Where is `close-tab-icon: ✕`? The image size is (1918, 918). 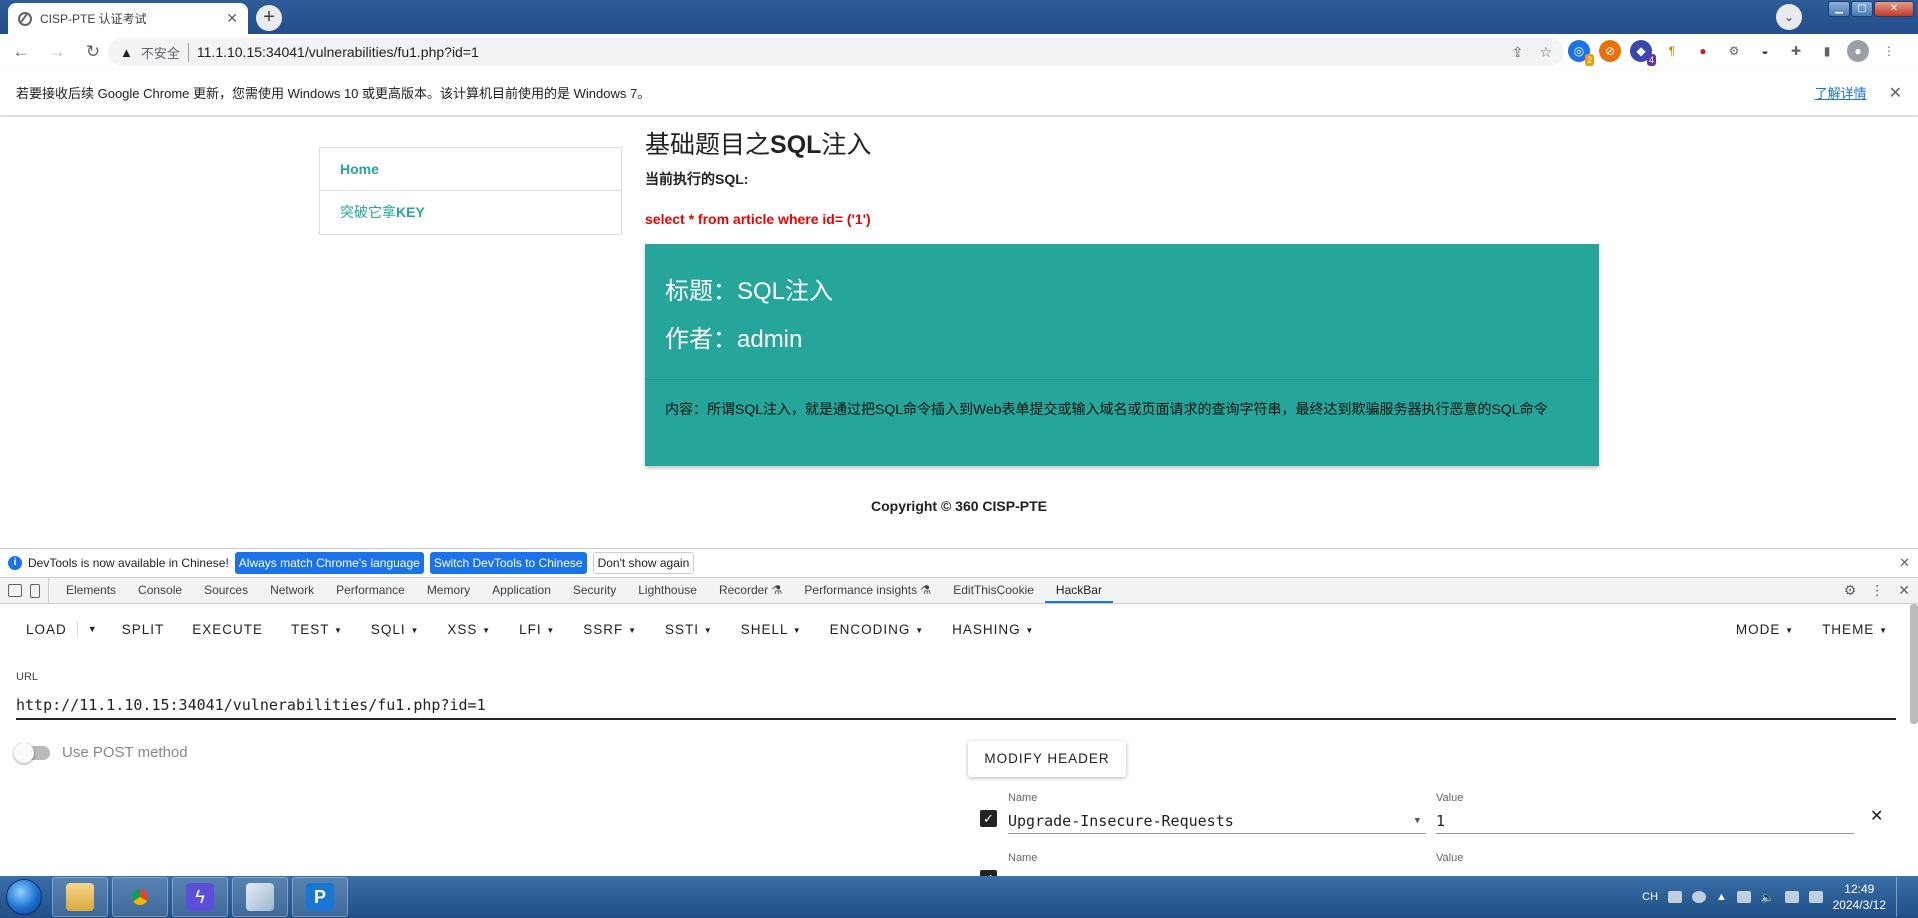
close-tab-icon: ✕ is located at coordinates (232, 18).